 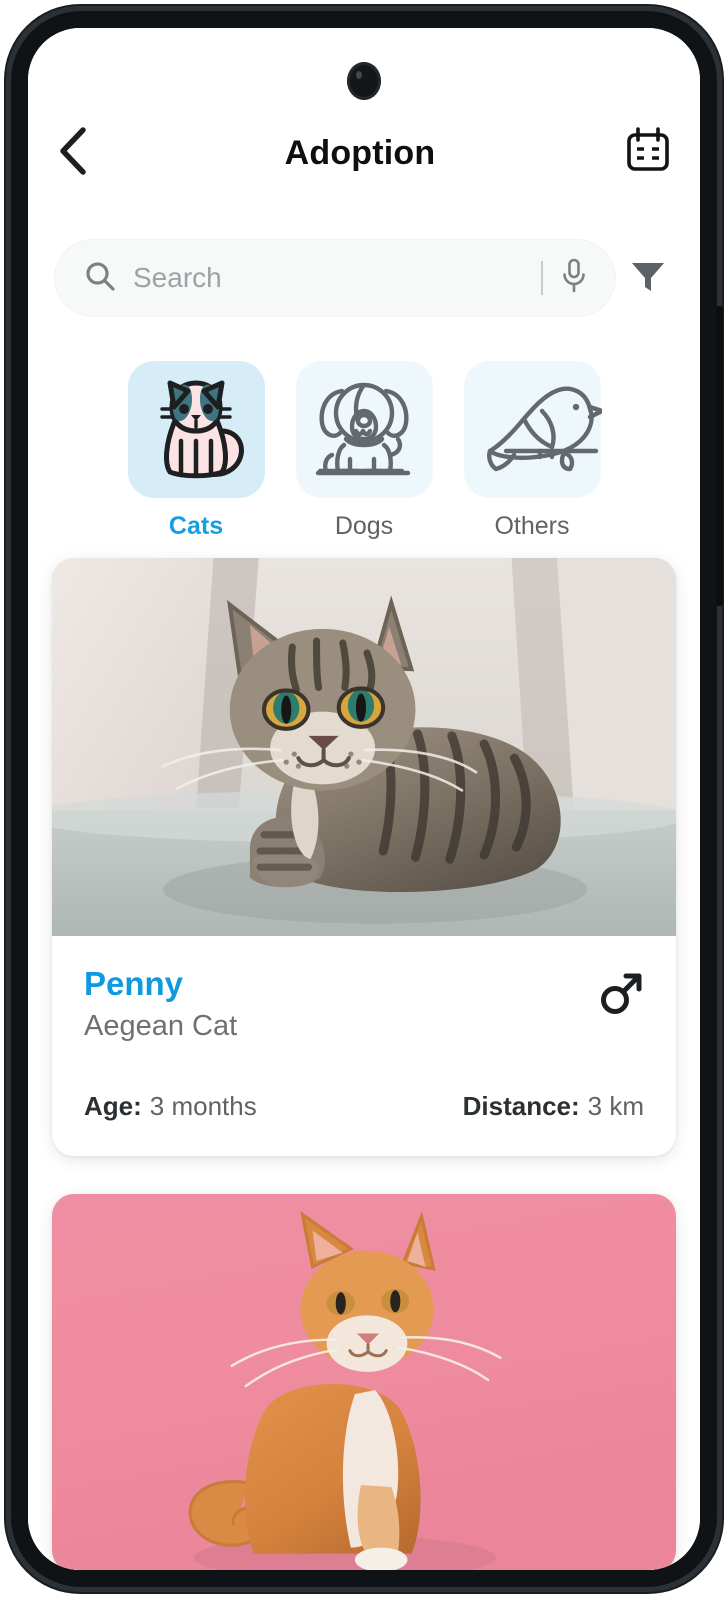 What do you see at coordinates (364, 526) in the screenshot?
I see `category-dogs-label: Dogs` at bounding box center [364, 526].